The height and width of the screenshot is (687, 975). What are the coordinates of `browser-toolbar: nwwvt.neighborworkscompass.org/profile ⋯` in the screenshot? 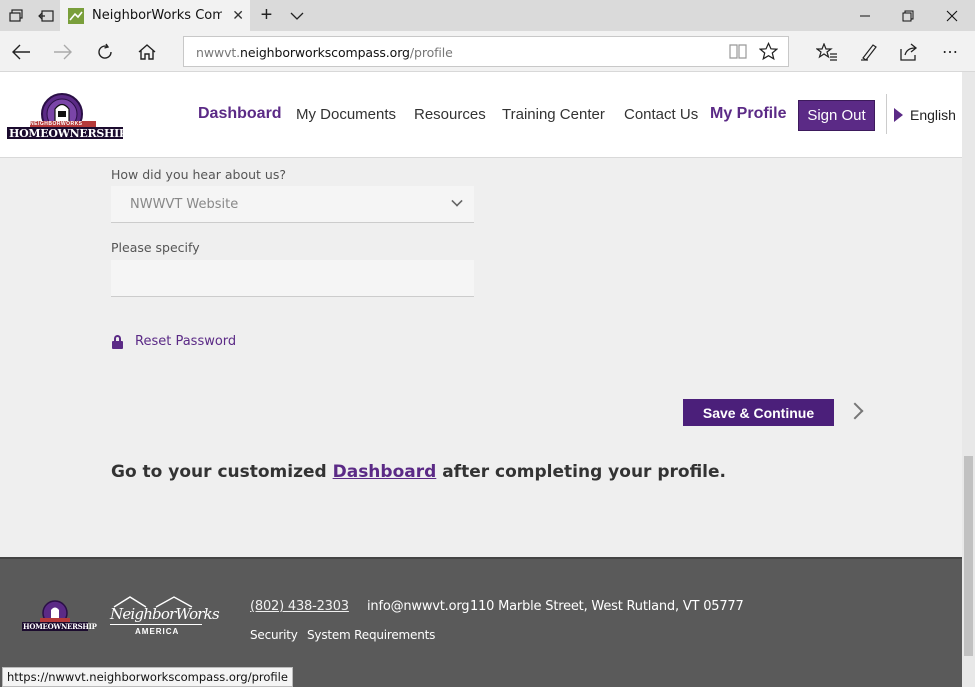 It's located at (487, 51).